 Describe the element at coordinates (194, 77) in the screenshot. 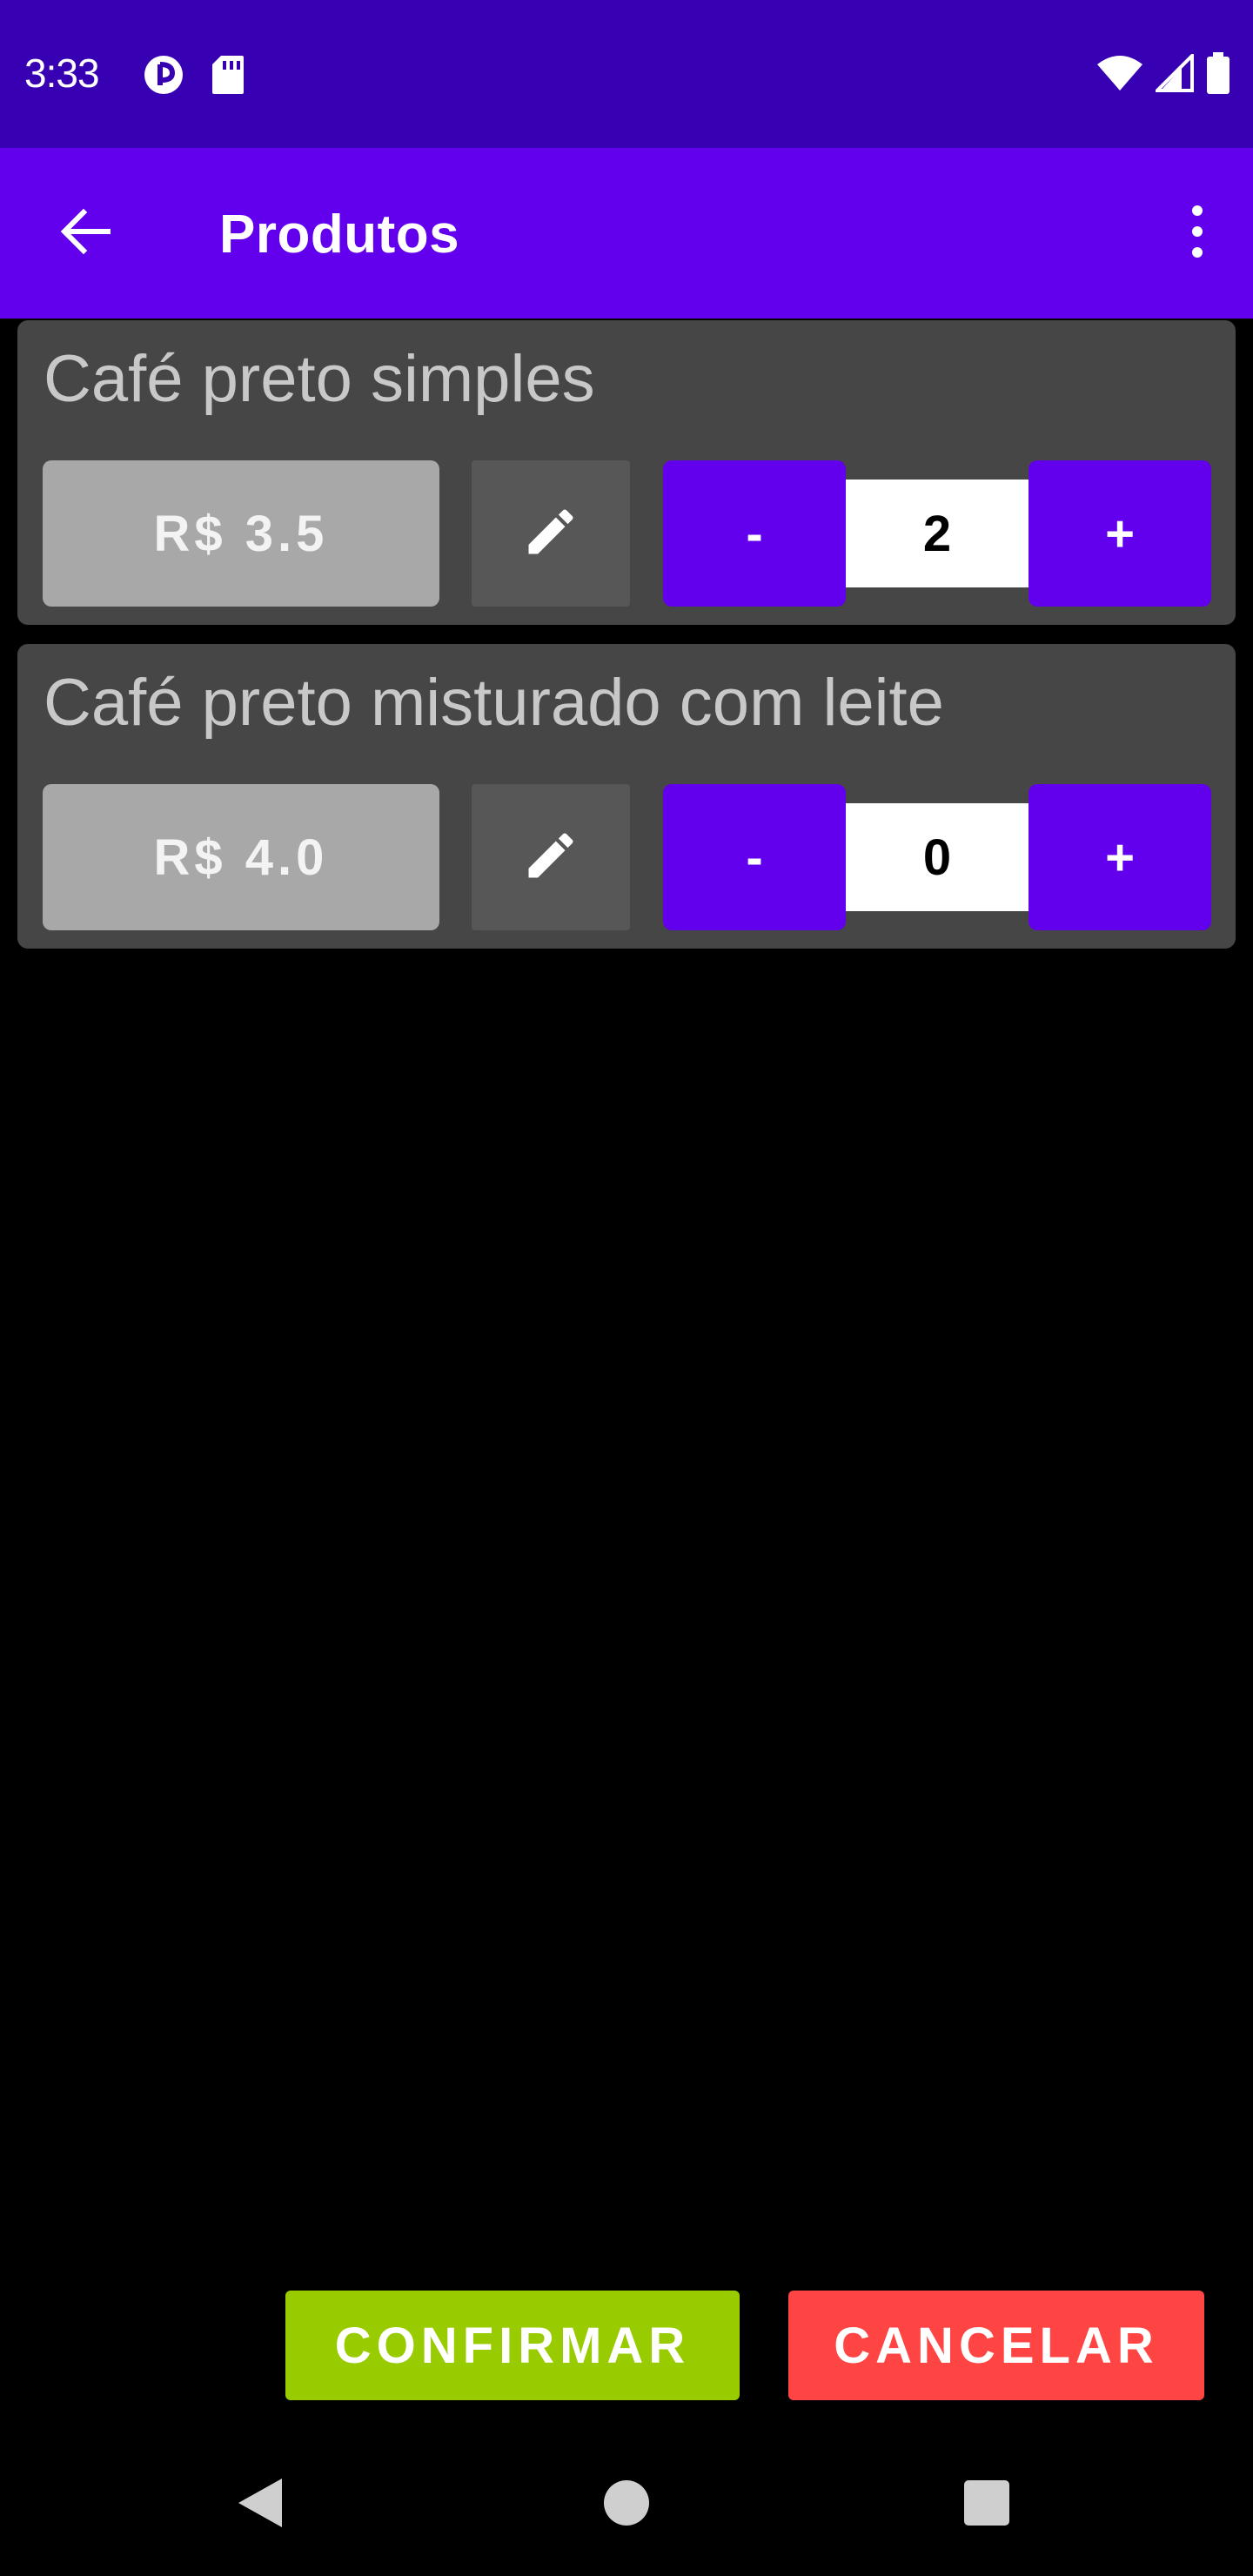

I see `status-icons-left` at that location.